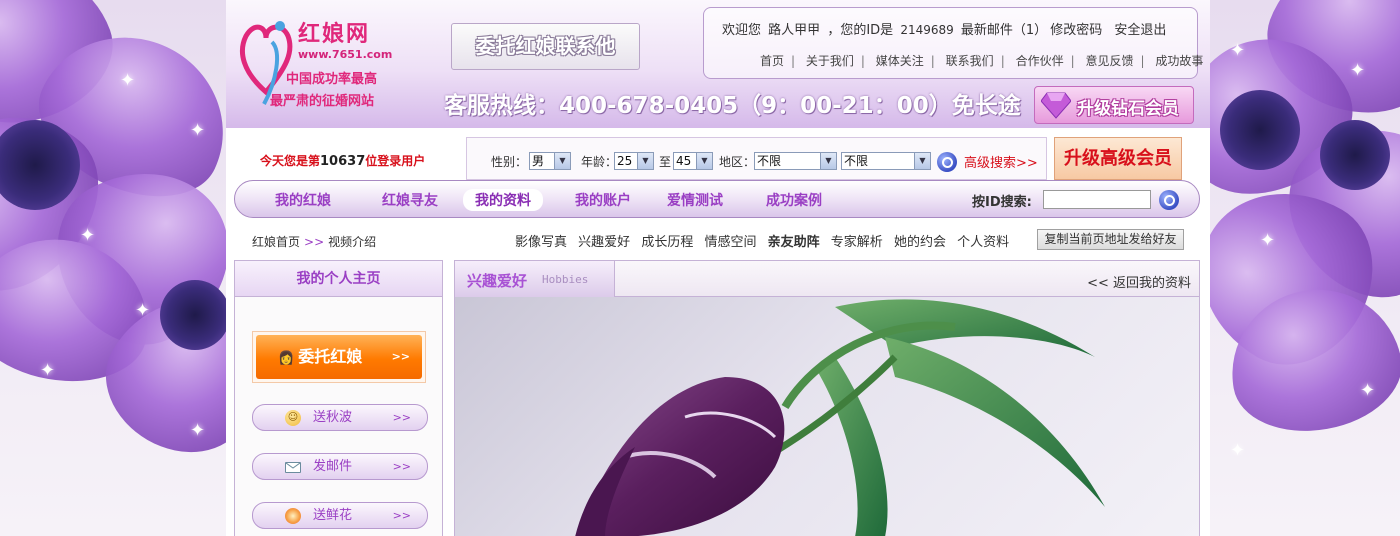 This screenshot has height=536, width=1400. I want to click on send-flowers-label: 送鲜花, so click(333, 515).